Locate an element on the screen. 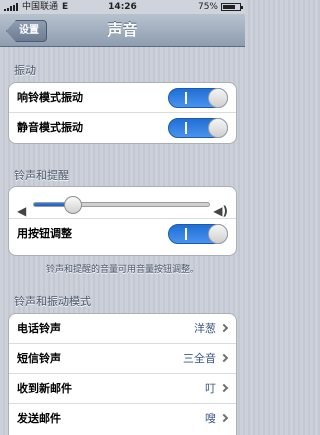 The height and width of the screenshot is (435, 320). sent-mail-row: 发送邮件 嗖 is located at coordinates (122, 419).